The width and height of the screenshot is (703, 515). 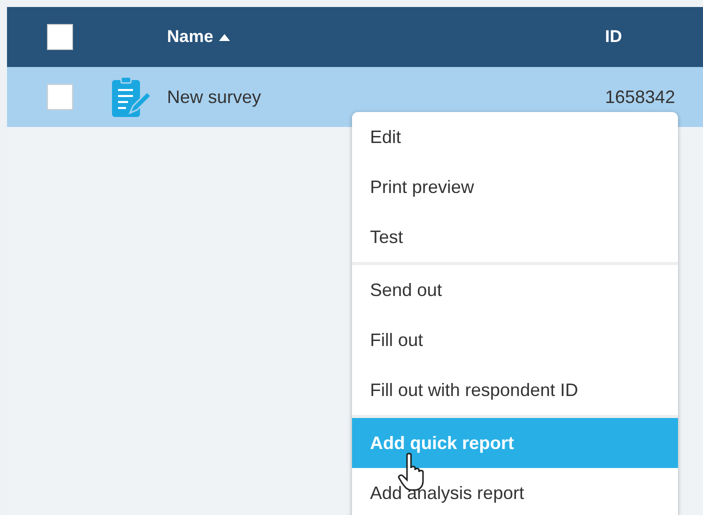 I want to click on menu-item: Send out, so click(x=515, y=290).